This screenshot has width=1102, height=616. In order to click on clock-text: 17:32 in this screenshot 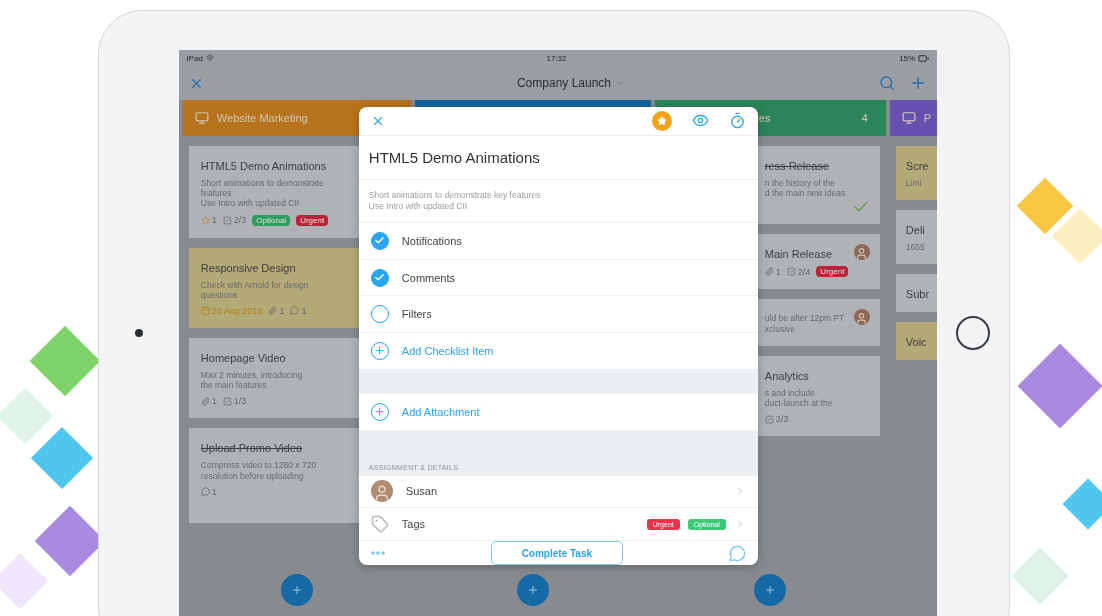, I will do `click(556, 58)`.